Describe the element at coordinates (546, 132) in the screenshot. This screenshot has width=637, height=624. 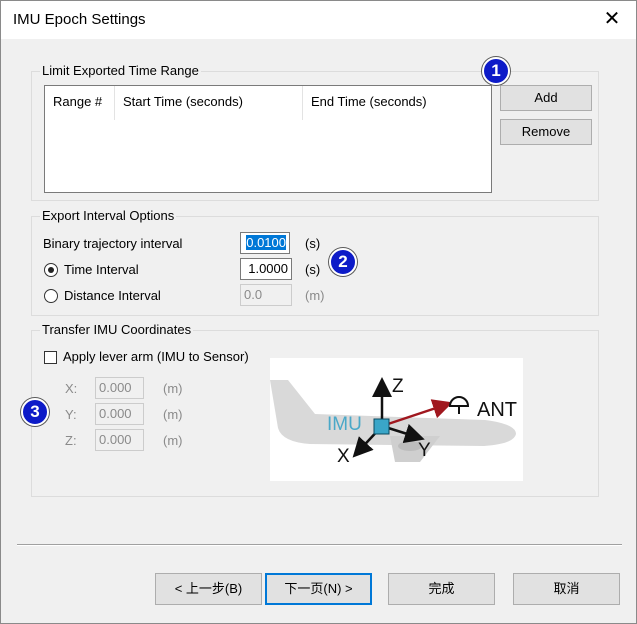
I see `remove-button: Remove` at that location.